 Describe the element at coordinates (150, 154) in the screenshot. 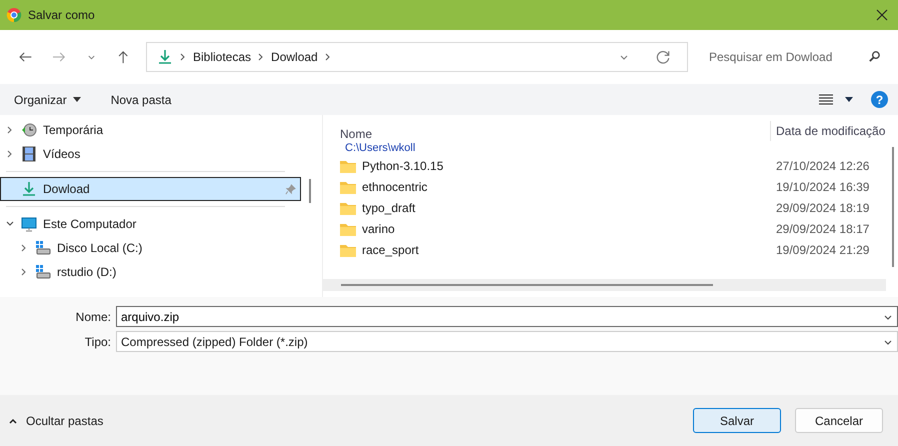

I see `sidebar-item: Vídeos` at that location.